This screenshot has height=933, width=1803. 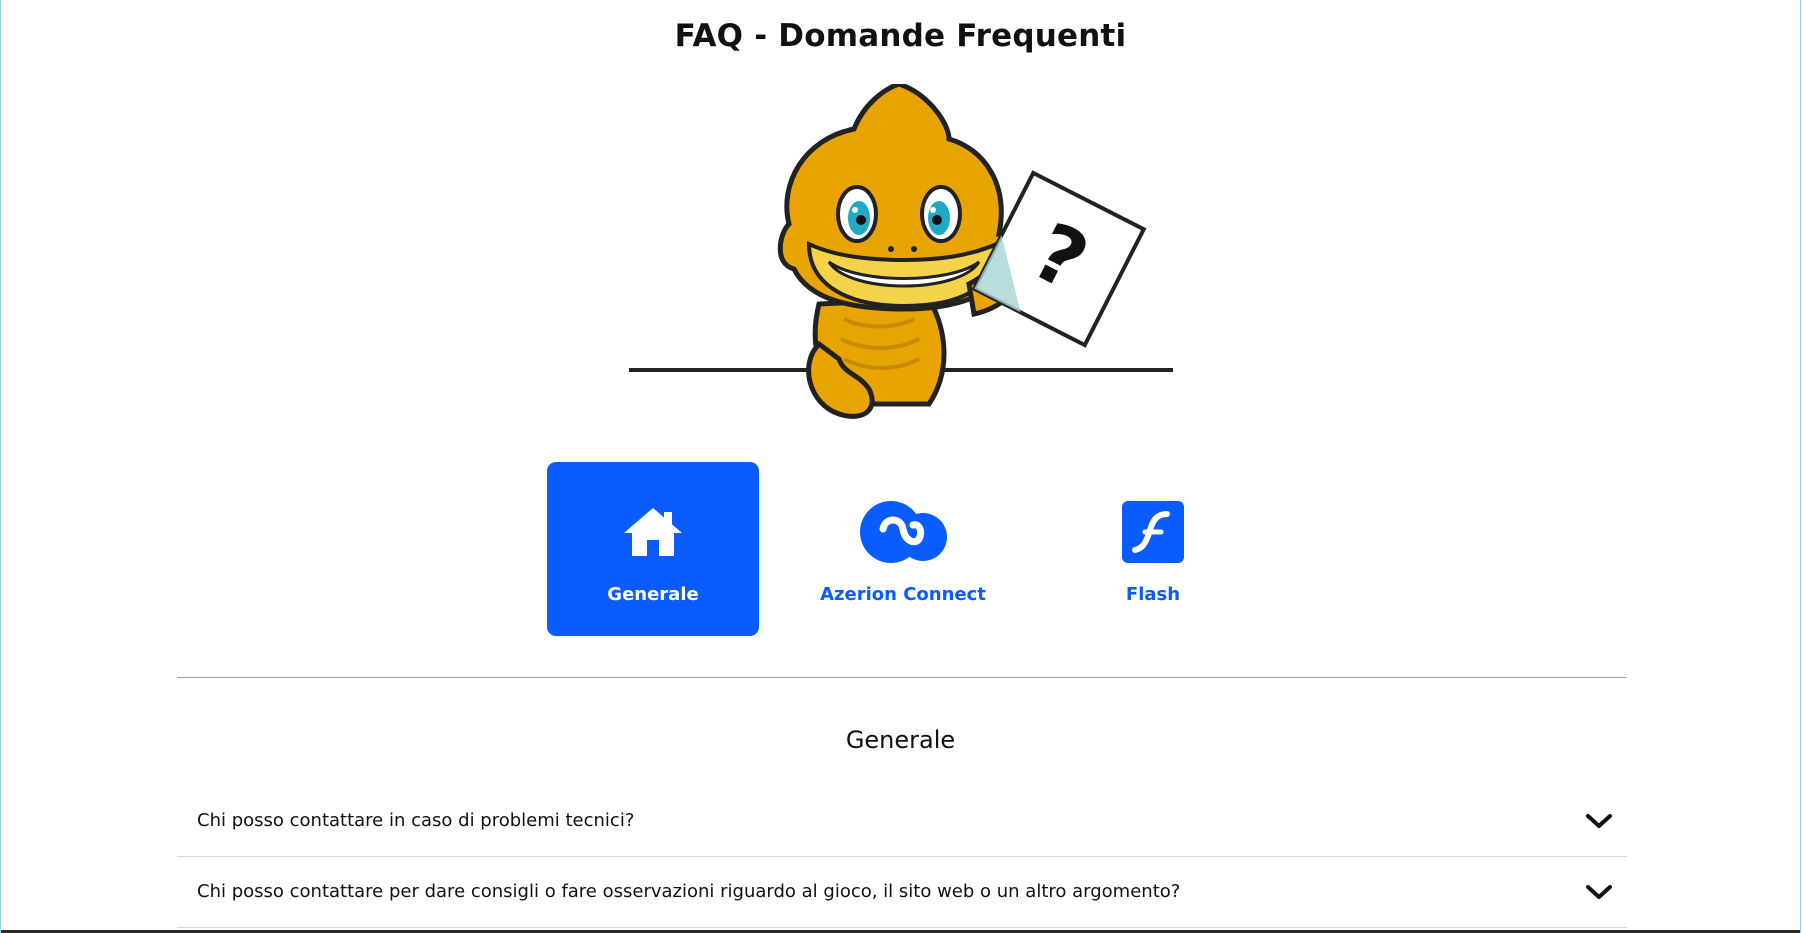 I want to click on category-label: Generale, so click(x=653, y=594).